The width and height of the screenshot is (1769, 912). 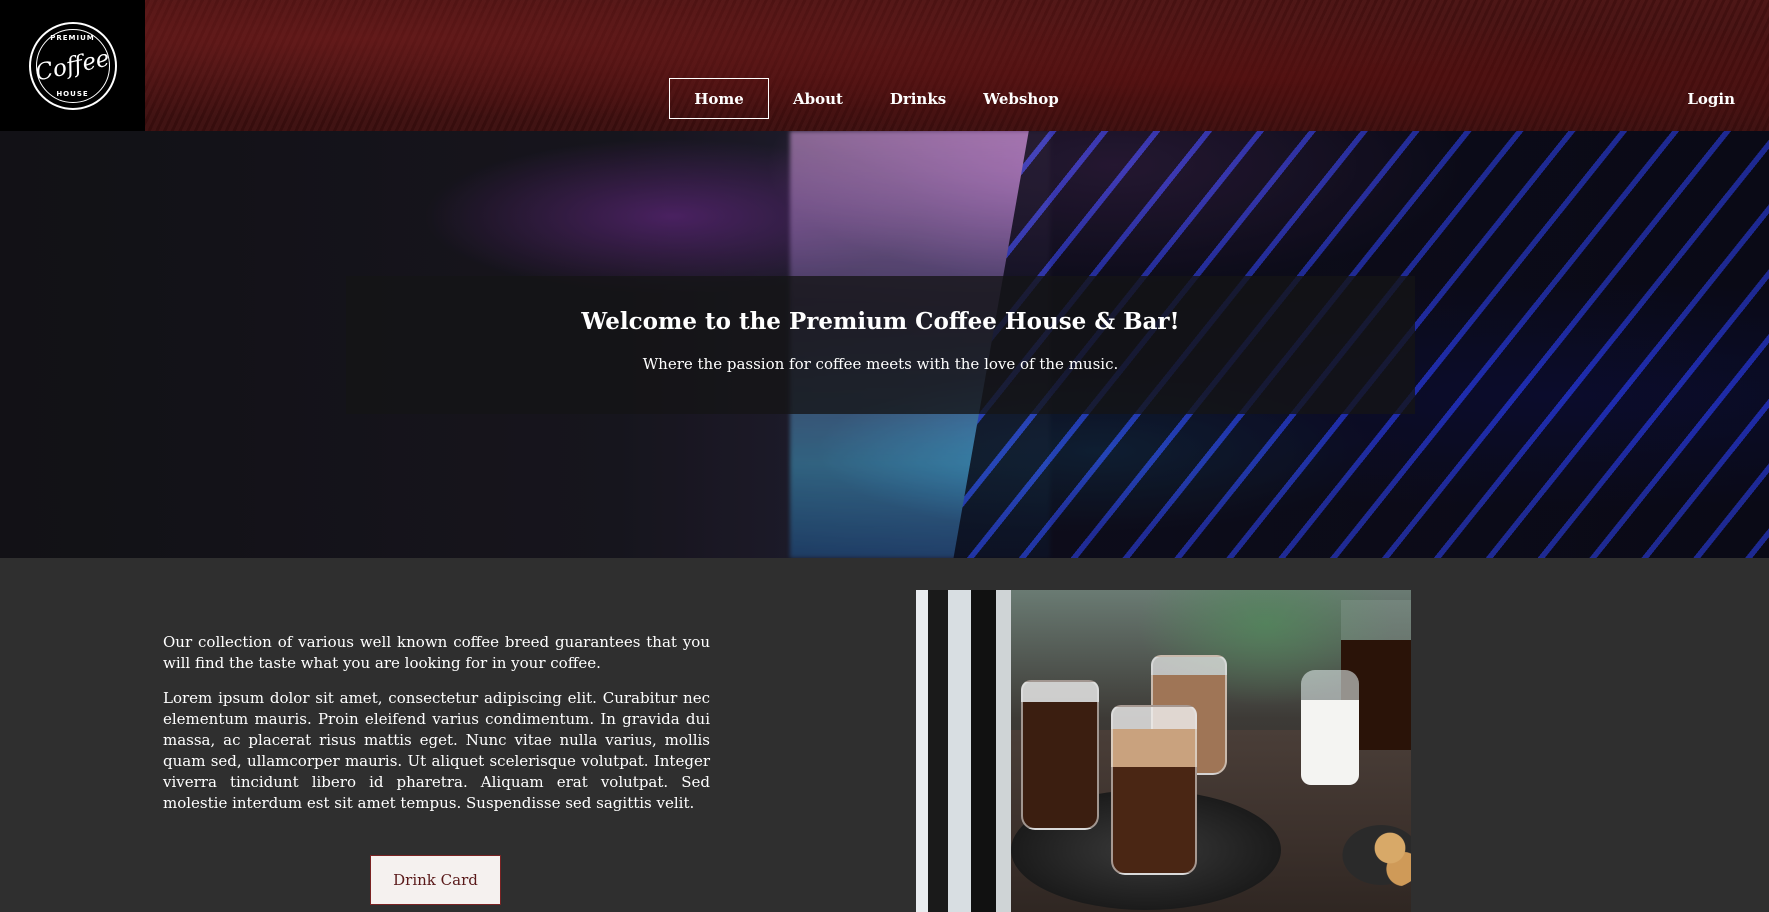 I want to click on hero-text-panel, so click(x=880, y=345).